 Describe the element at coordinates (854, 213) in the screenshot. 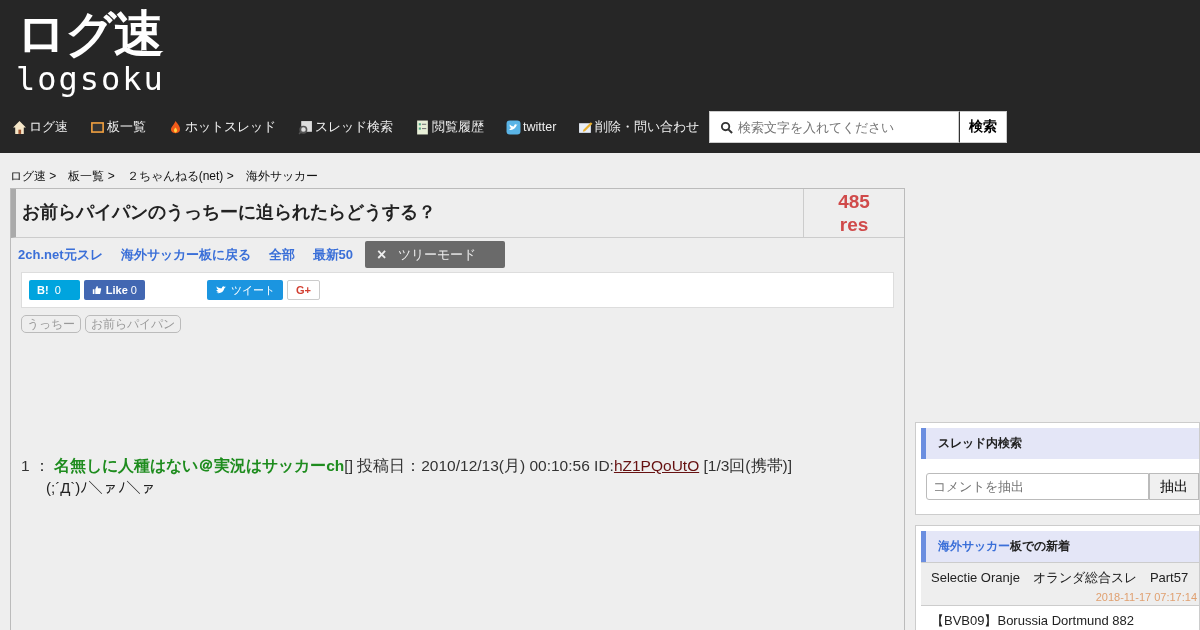

I see `response-count: 485 res` at that location.